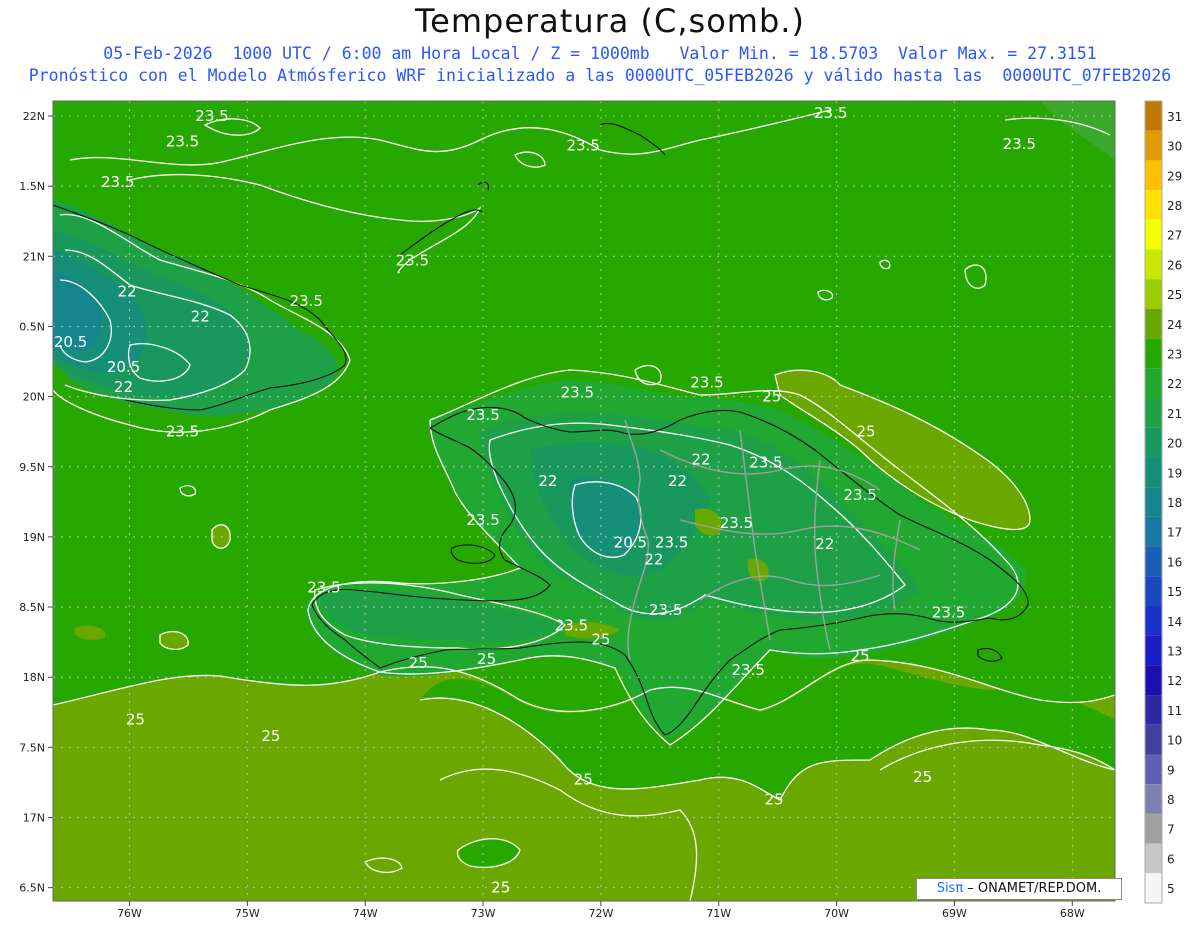  What do you see at coordinates (32, 607) in the screenshot?
I see `lat-tick-label: 8.5N` at bounding box center [32, 607].